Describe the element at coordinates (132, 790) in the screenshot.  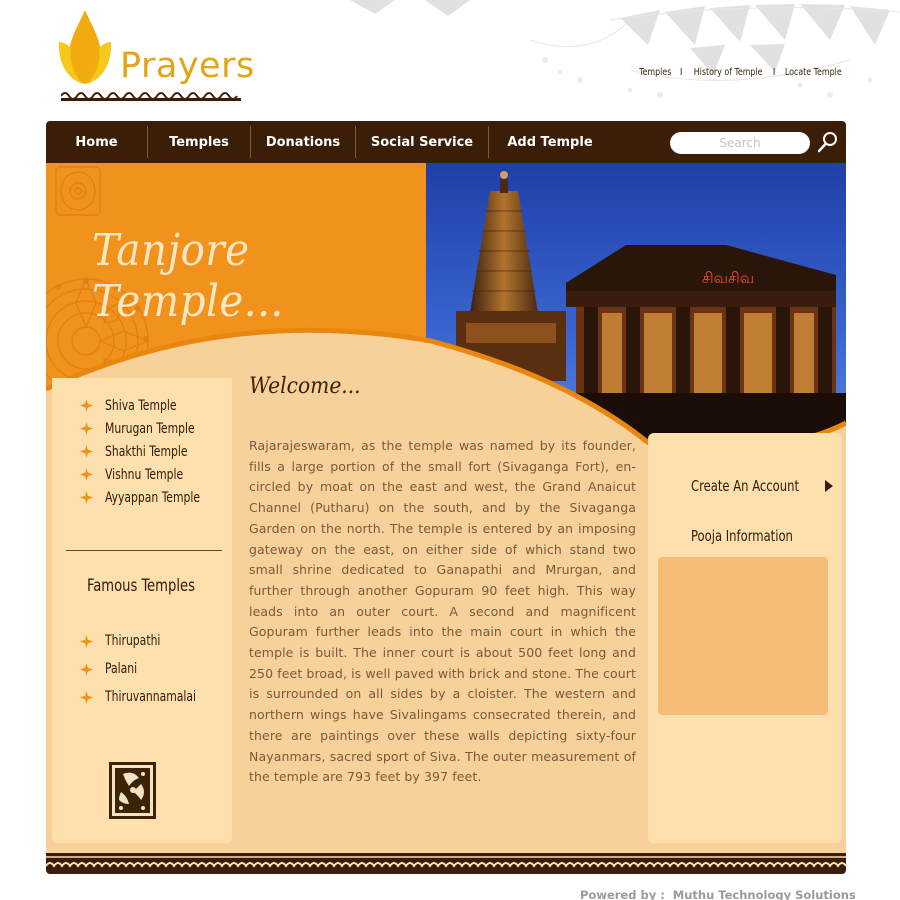
I see `ornament-tile-icon` at that location.